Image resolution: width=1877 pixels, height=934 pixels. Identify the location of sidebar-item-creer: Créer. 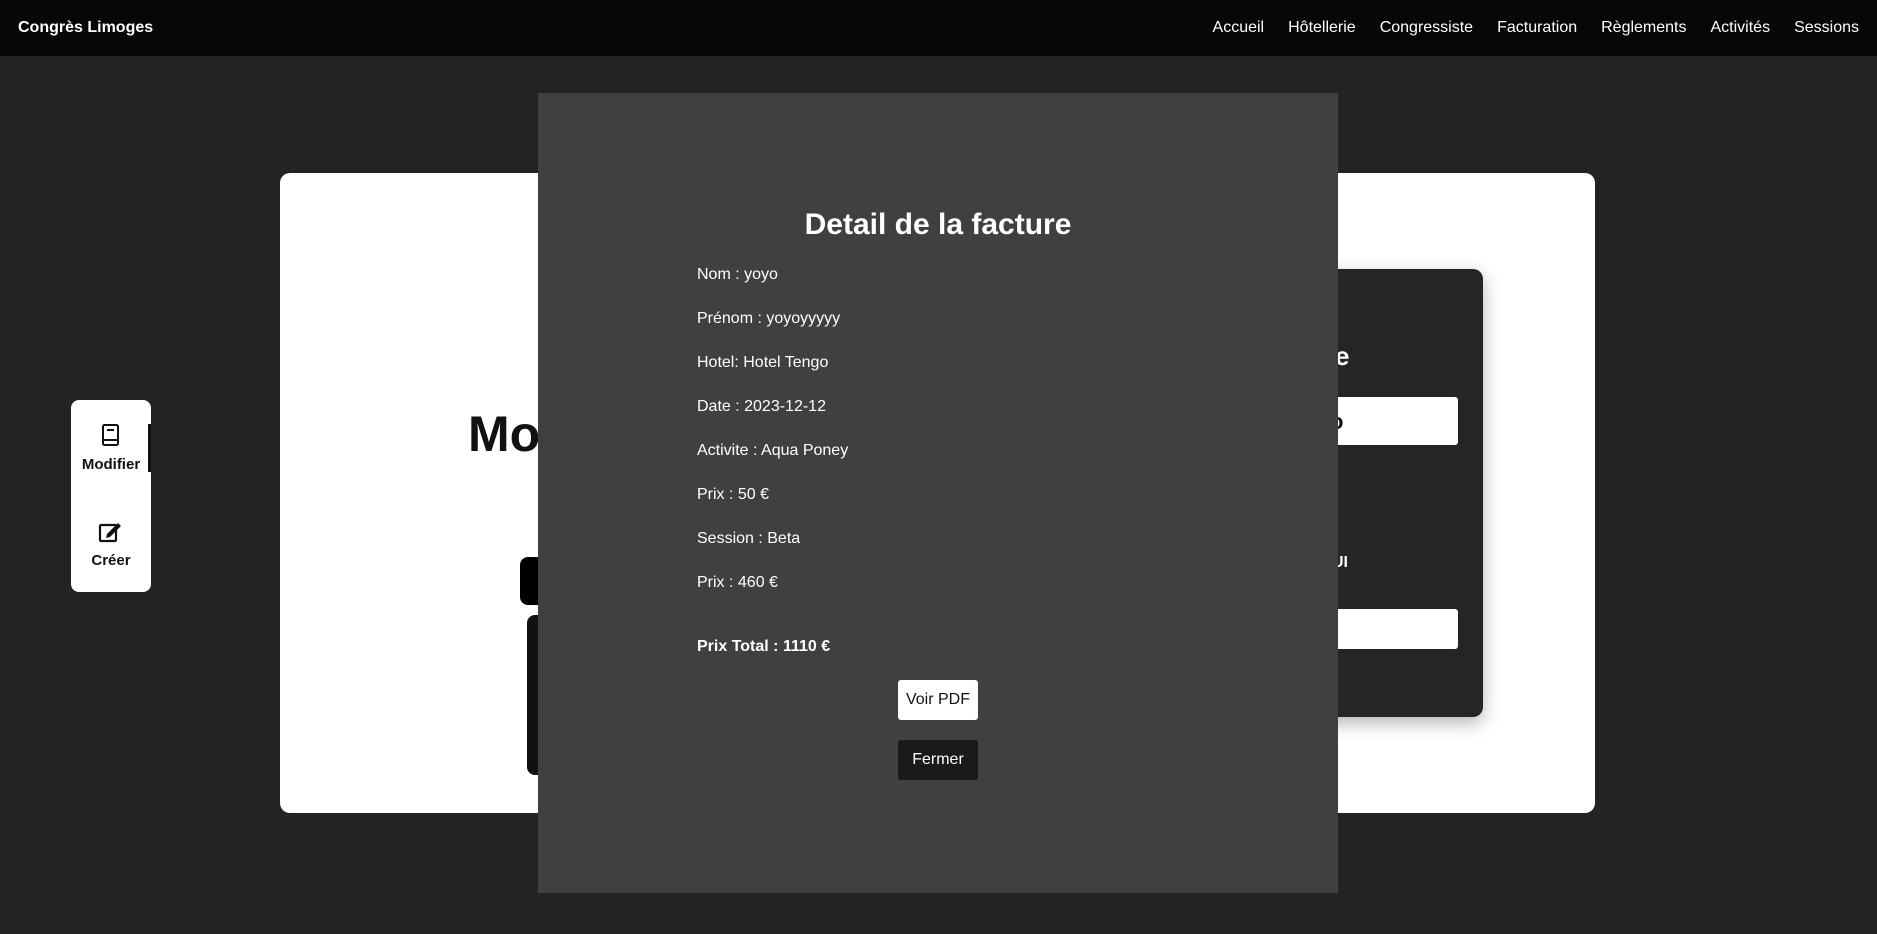
(111, 544).